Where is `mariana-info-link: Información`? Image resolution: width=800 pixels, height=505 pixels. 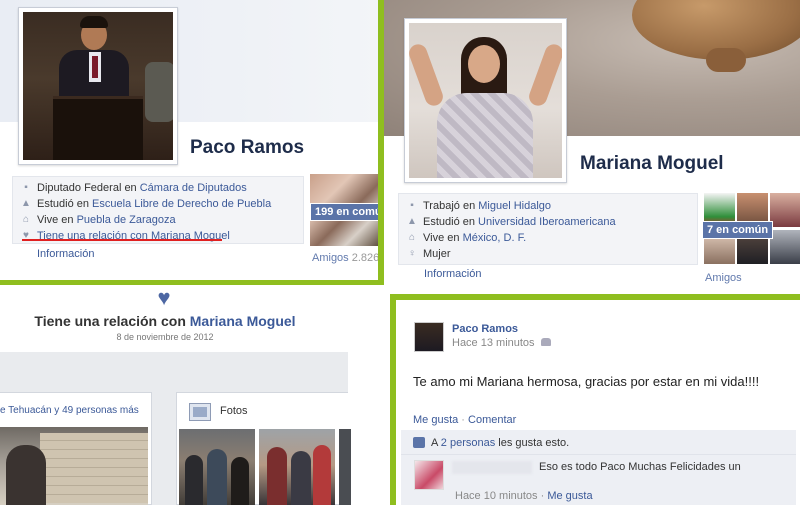 mariana-info-link: Información is located at coordinates (452, 274).